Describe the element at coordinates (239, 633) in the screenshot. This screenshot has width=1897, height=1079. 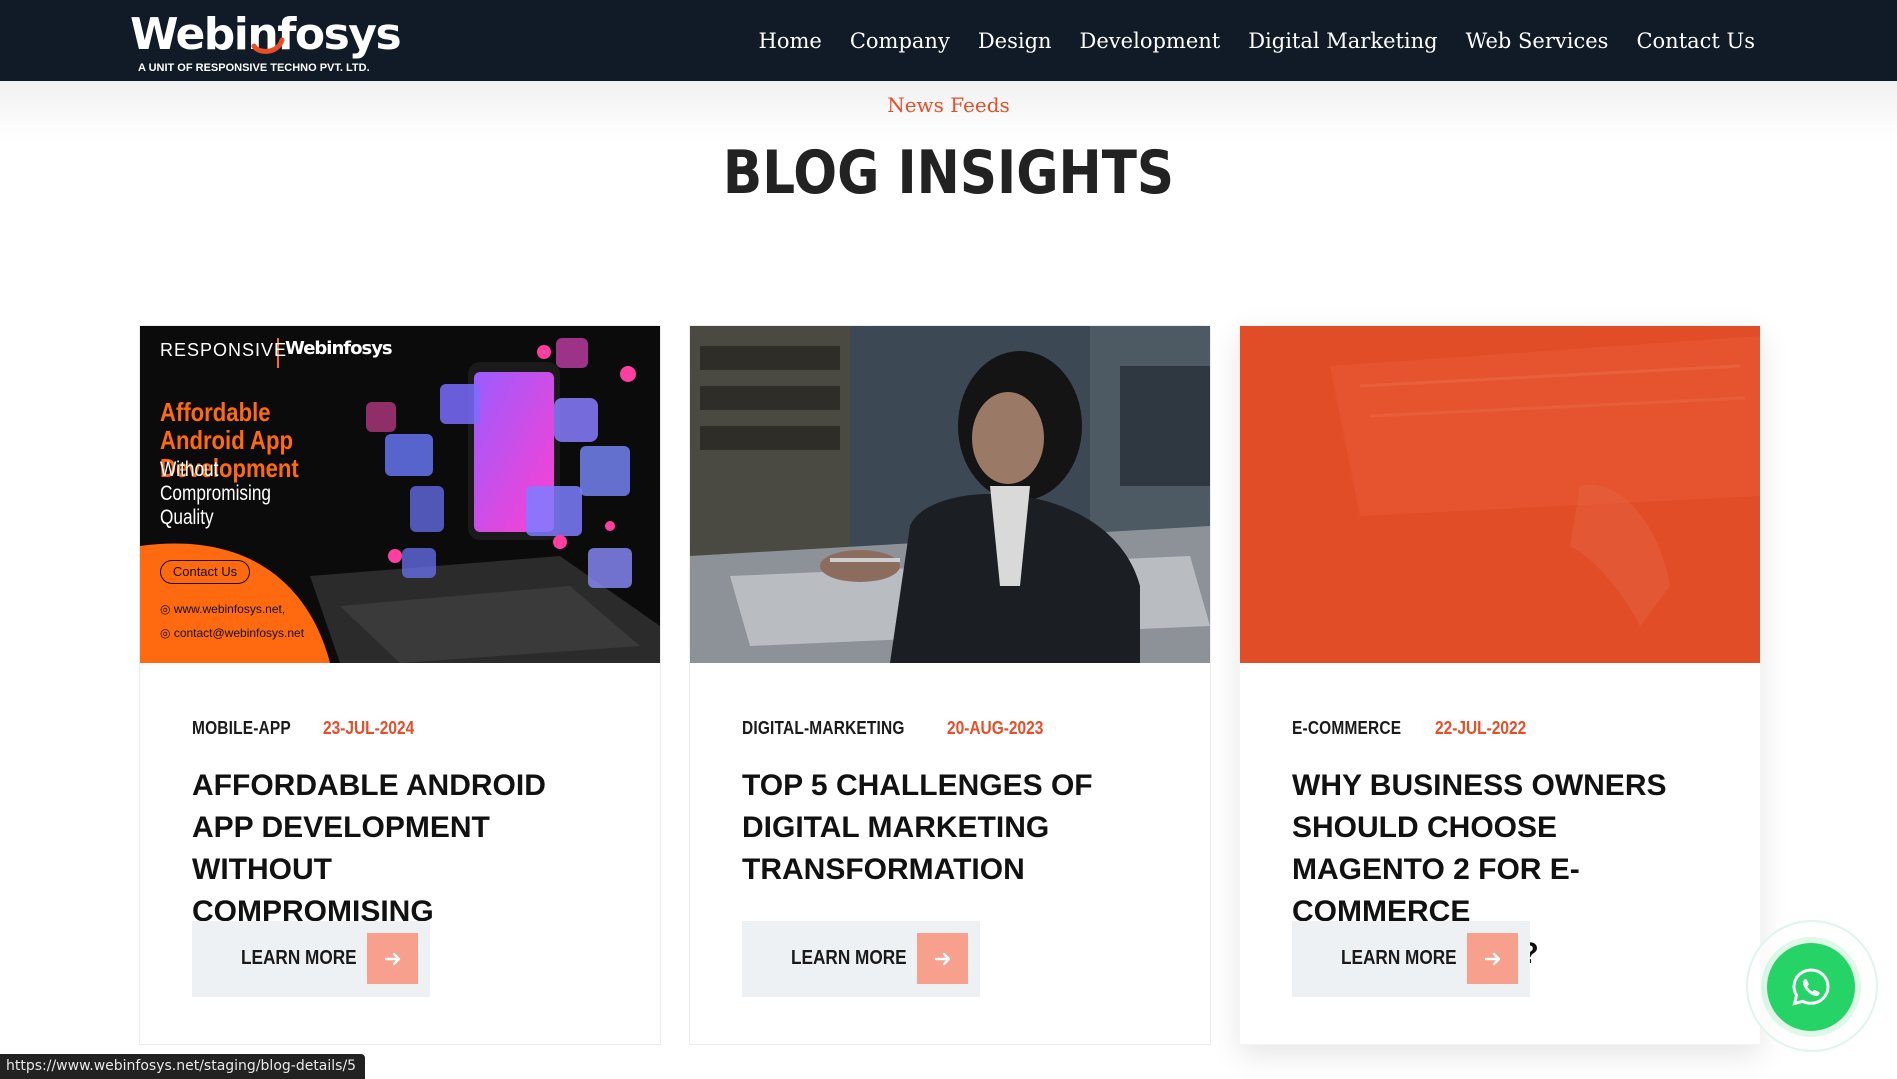
I see `promo-email-text: contact@webinfosys.net` at that location.